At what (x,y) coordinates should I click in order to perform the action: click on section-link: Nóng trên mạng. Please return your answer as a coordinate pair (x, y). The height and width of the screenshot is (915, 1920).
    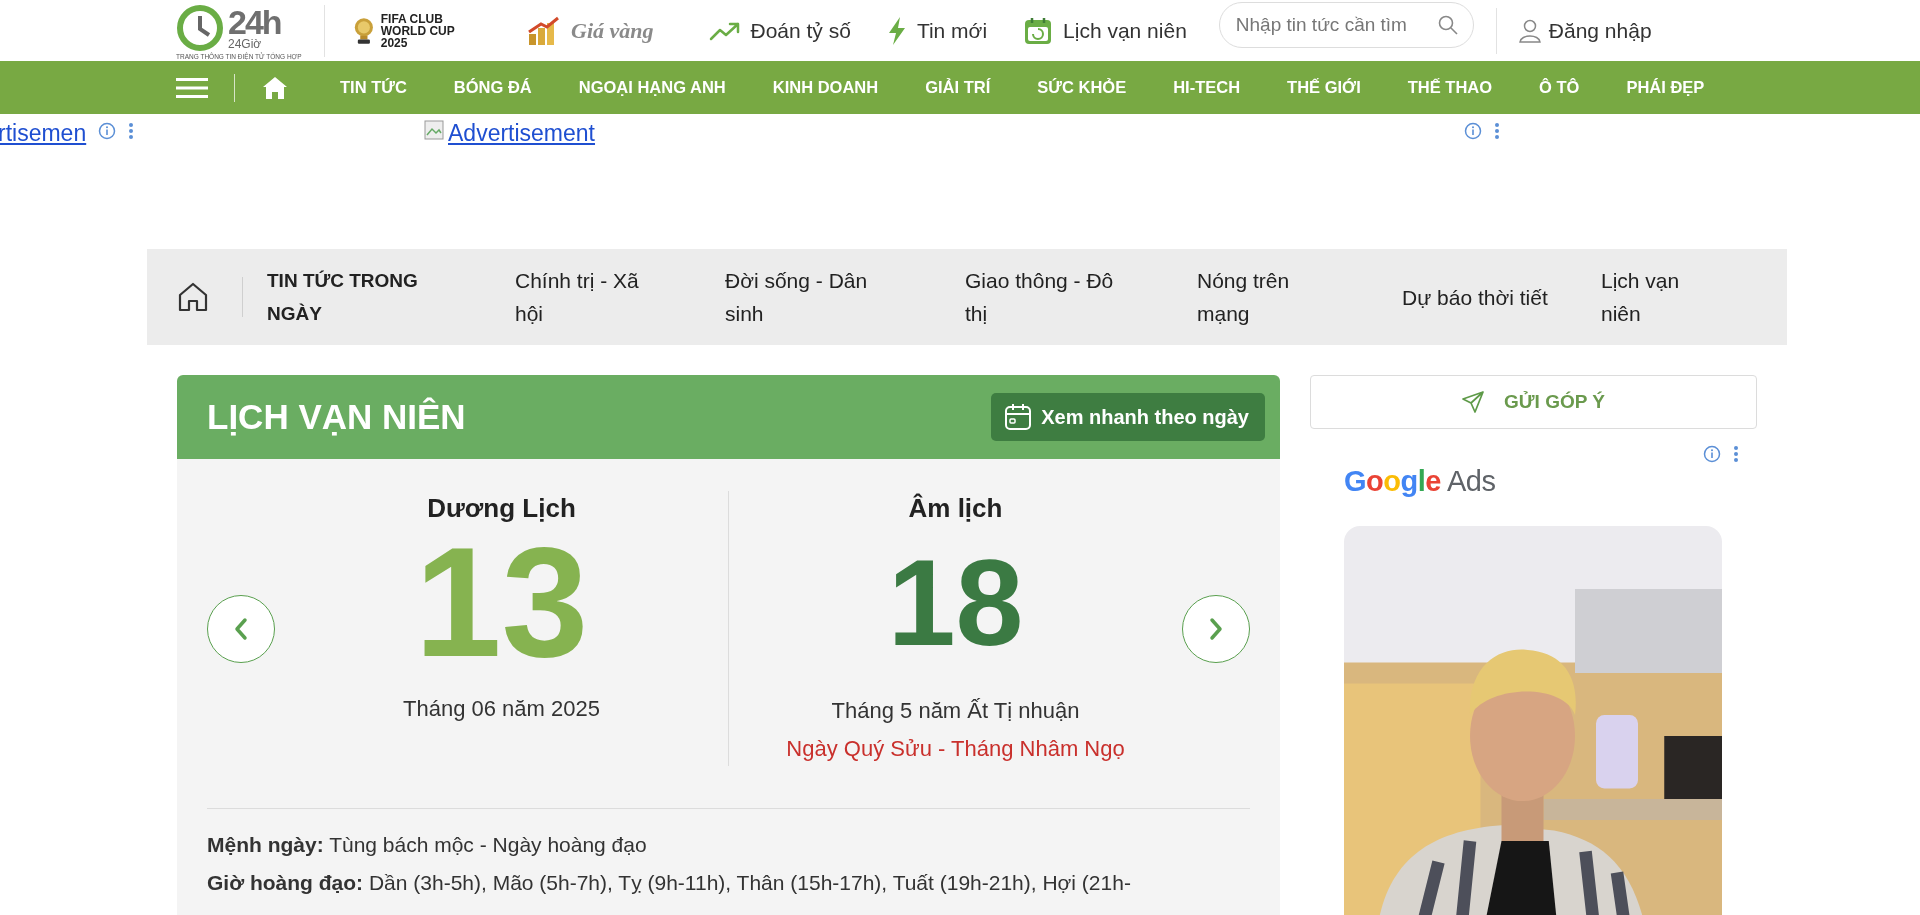
    Looking at the image, I should click on (1295, 297).